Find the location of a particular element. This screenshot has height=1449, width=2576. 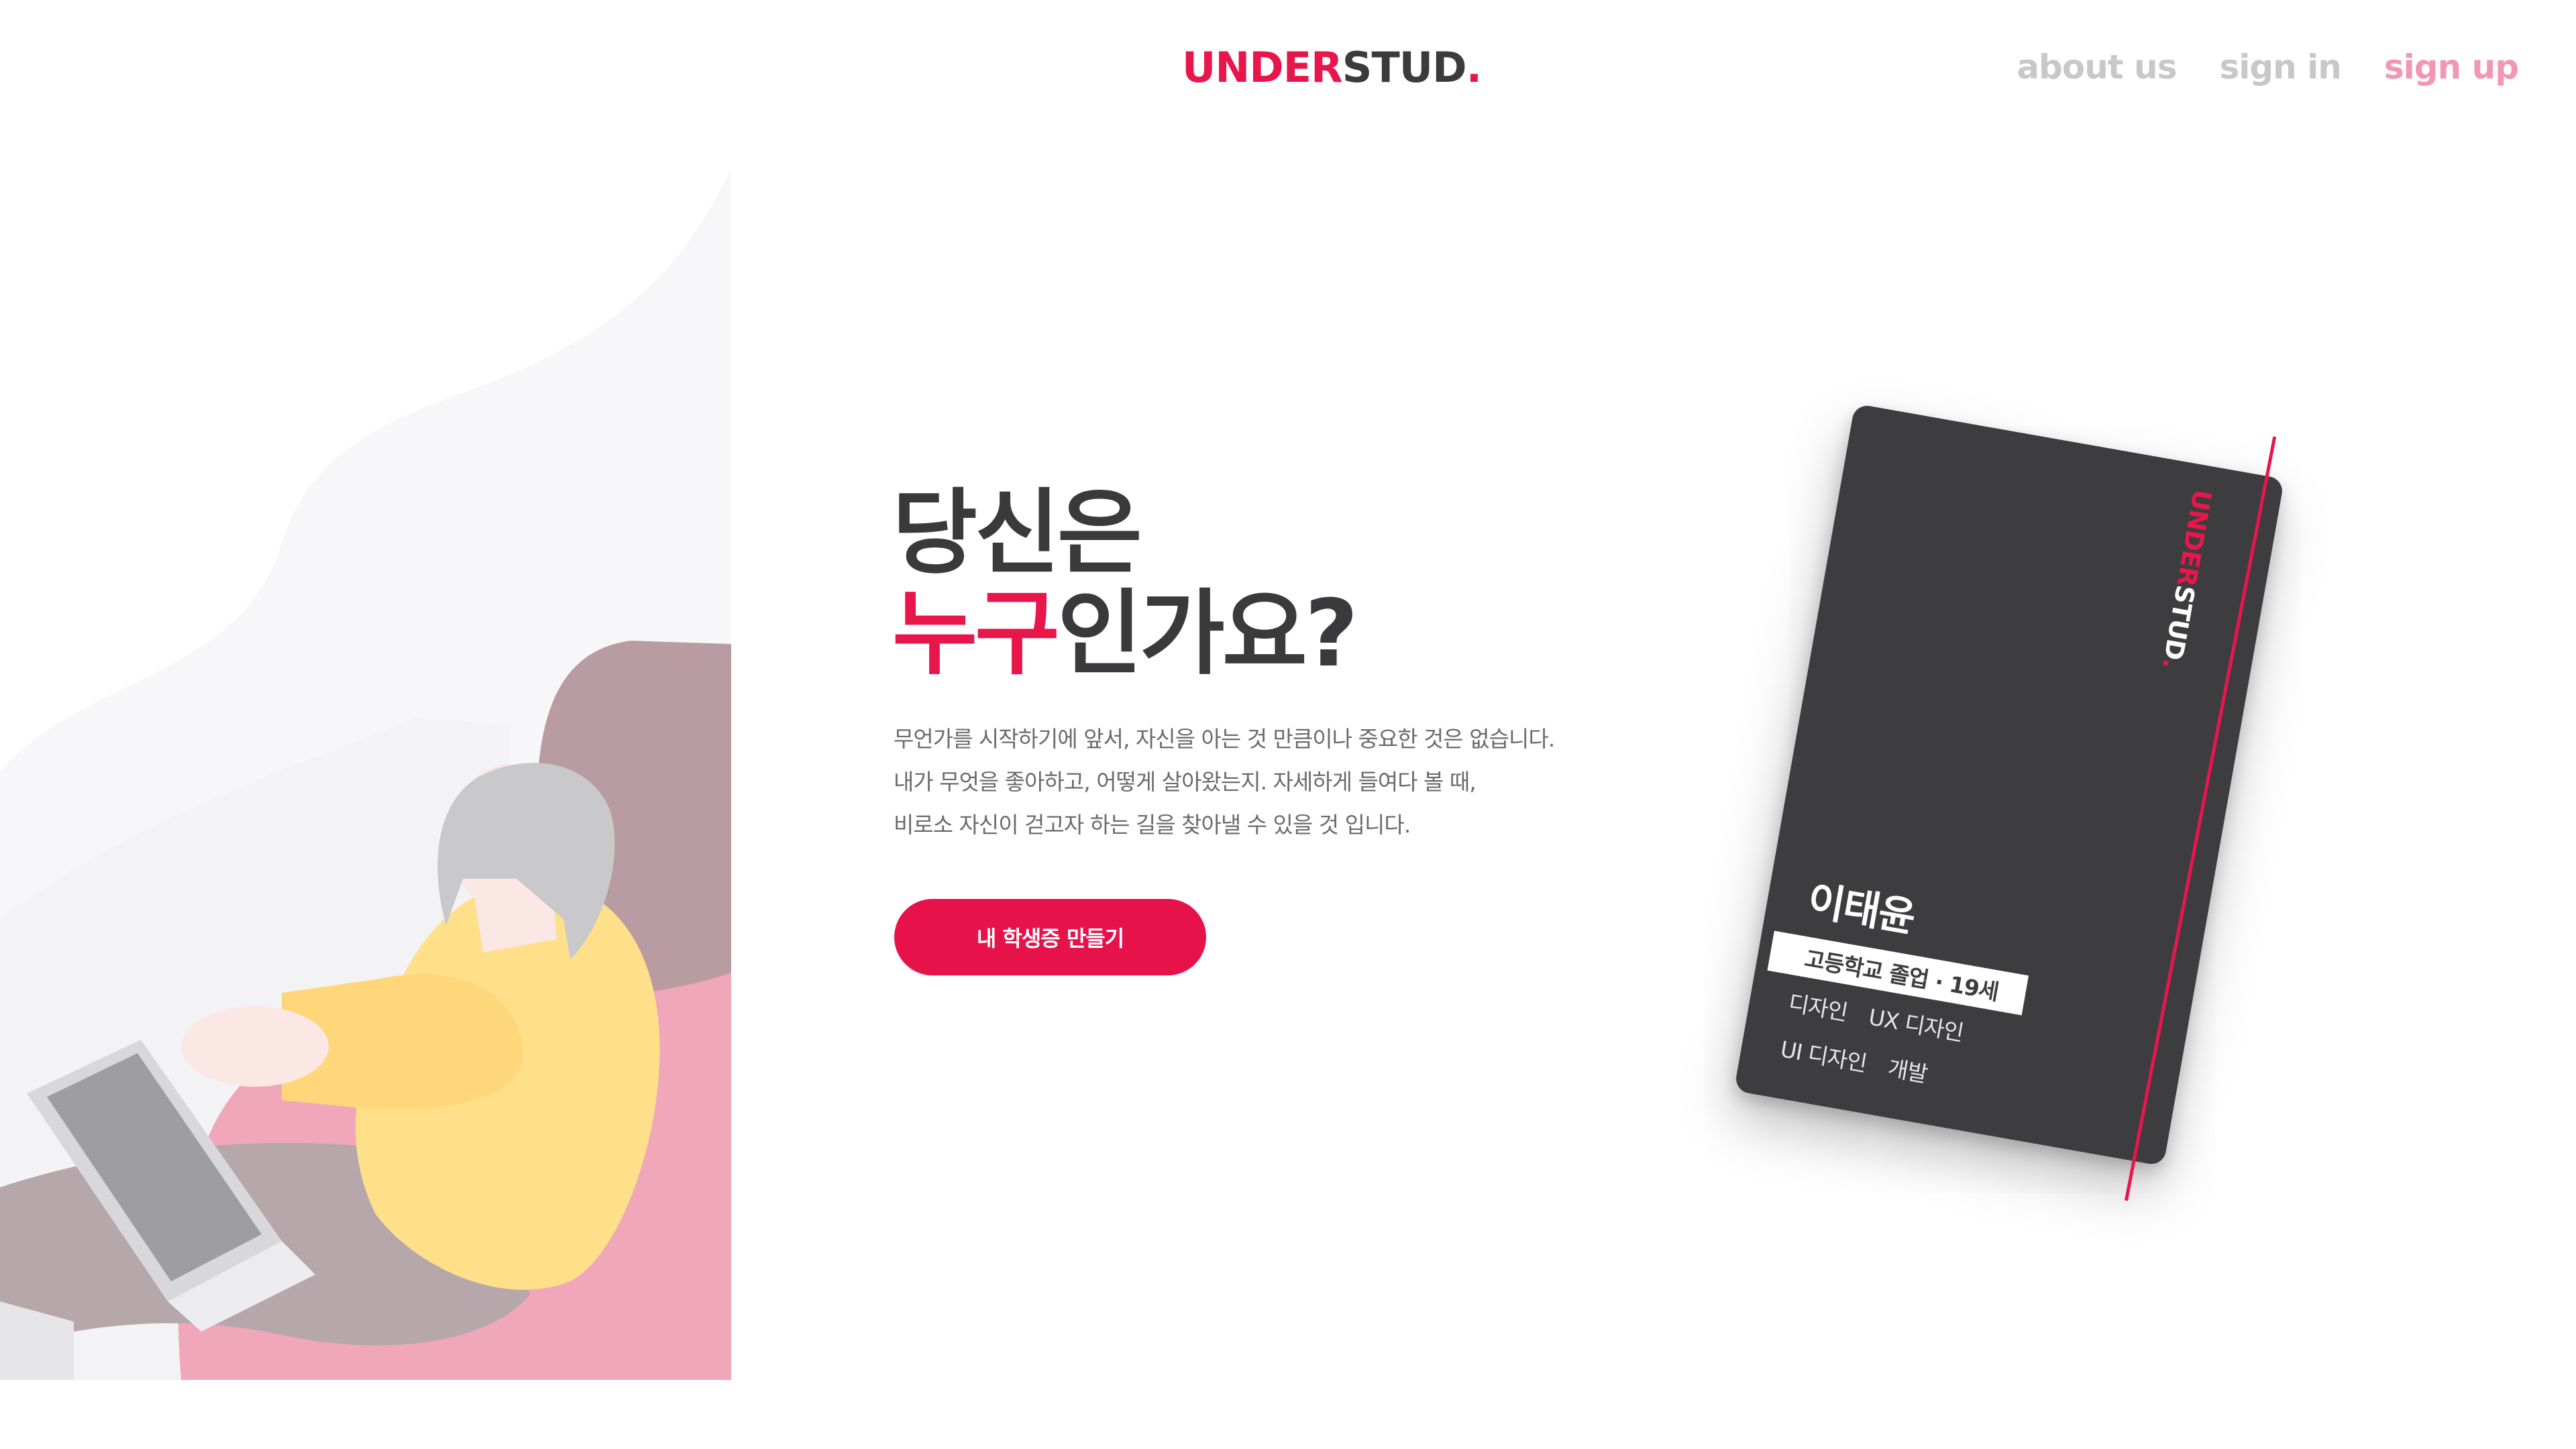

logo-part-stud: STUD is located at coordinates (1404, 67).